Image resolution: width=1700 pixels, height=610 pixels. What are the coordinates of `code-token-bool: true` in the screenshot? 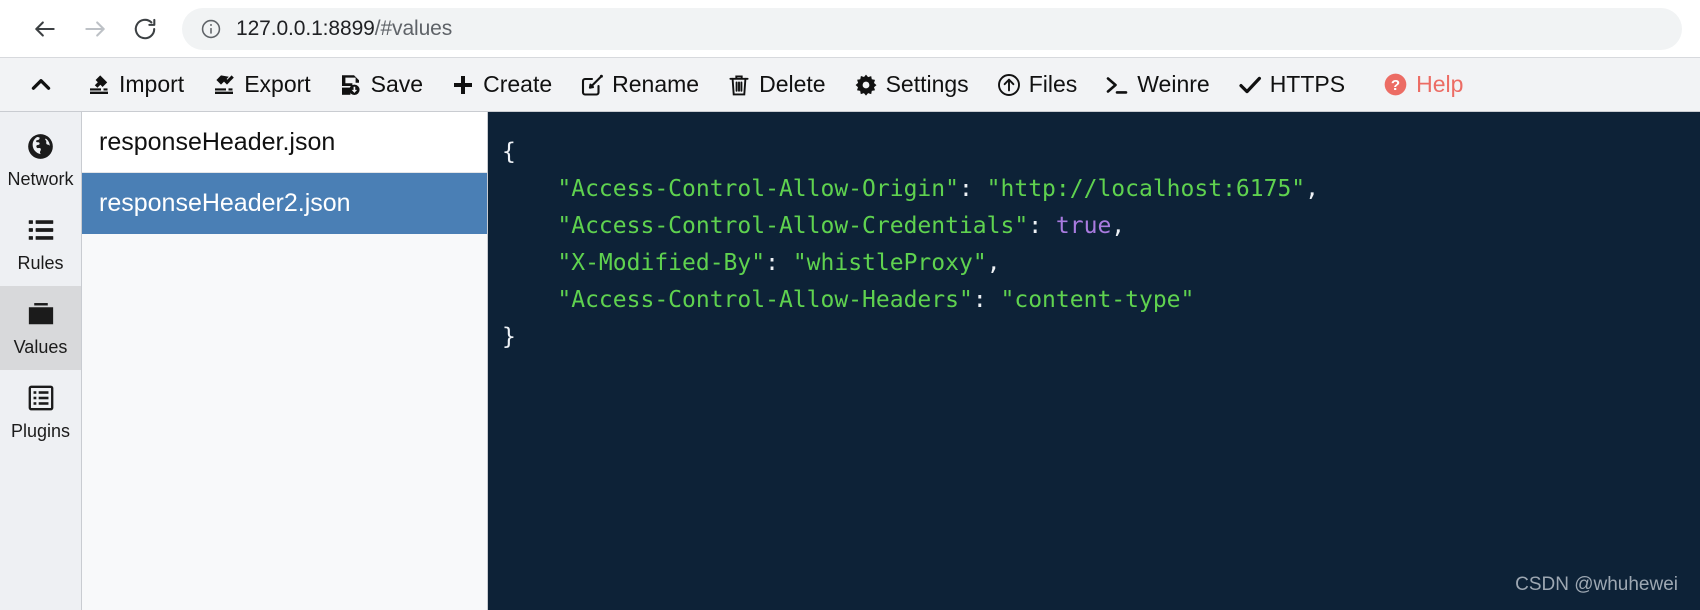 It's located at (1083, 226).